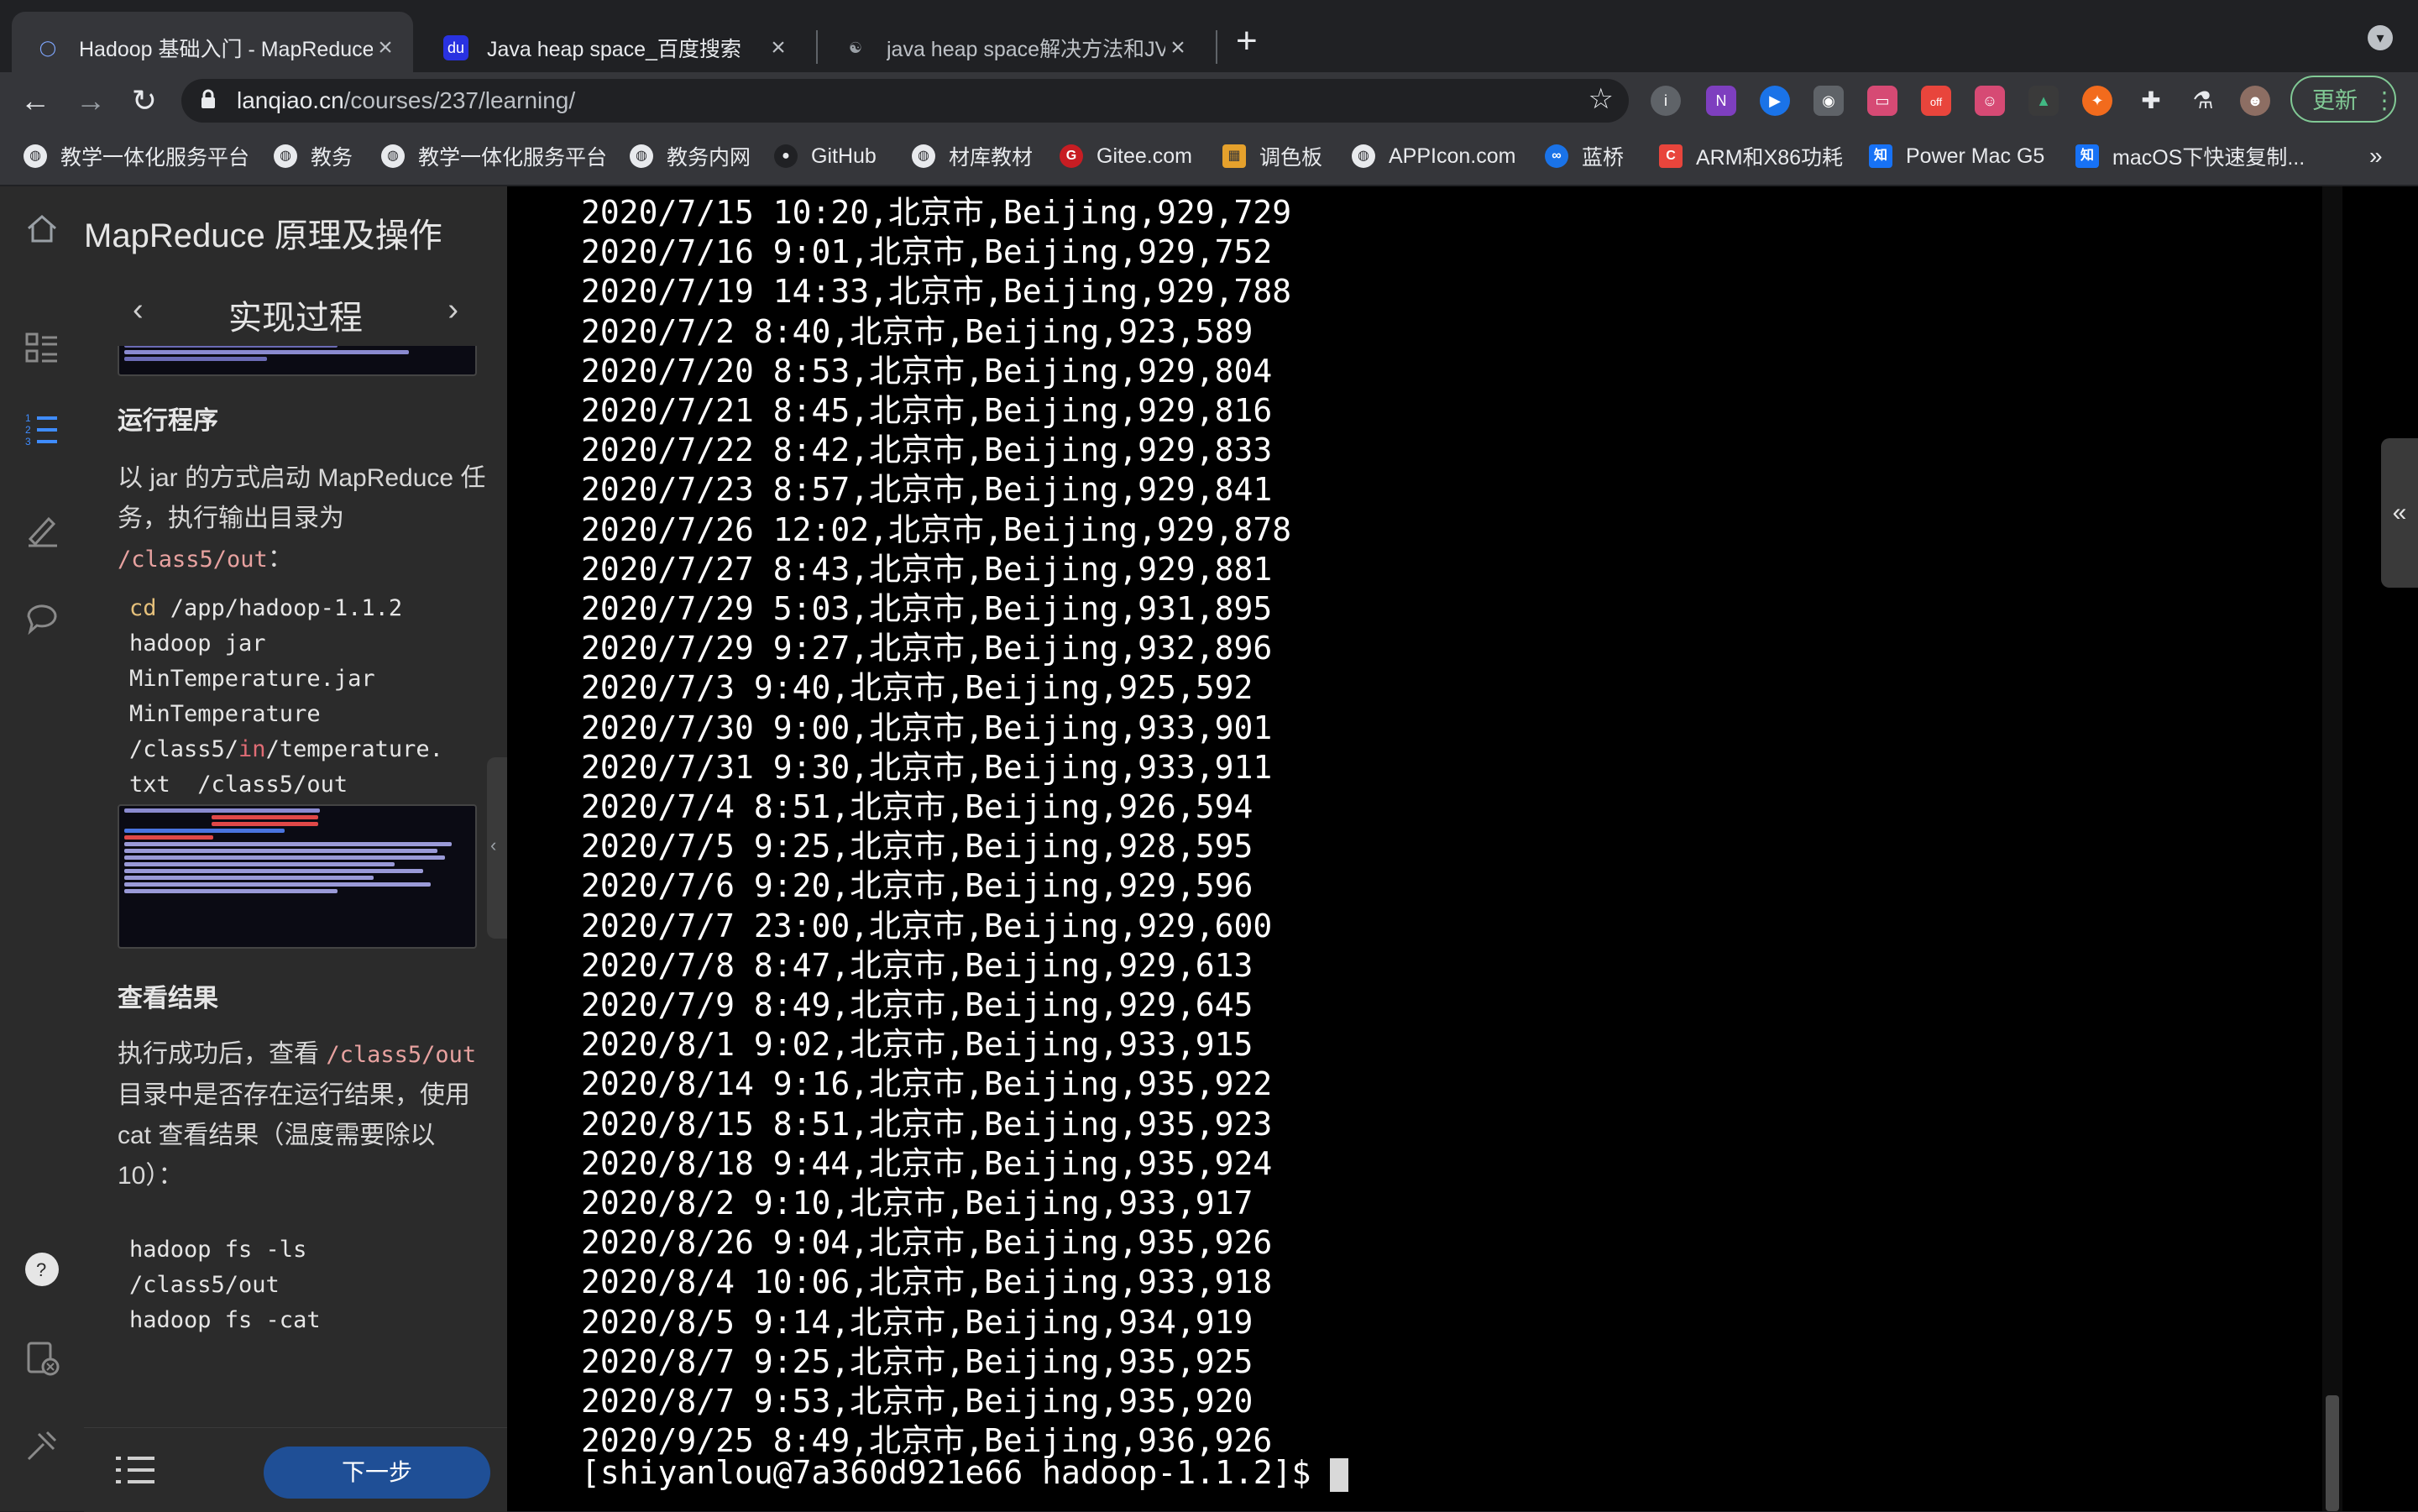  Describe the element at coordinates (297, 876) in the screenshot. I see `screenshot-image-run` at that location.